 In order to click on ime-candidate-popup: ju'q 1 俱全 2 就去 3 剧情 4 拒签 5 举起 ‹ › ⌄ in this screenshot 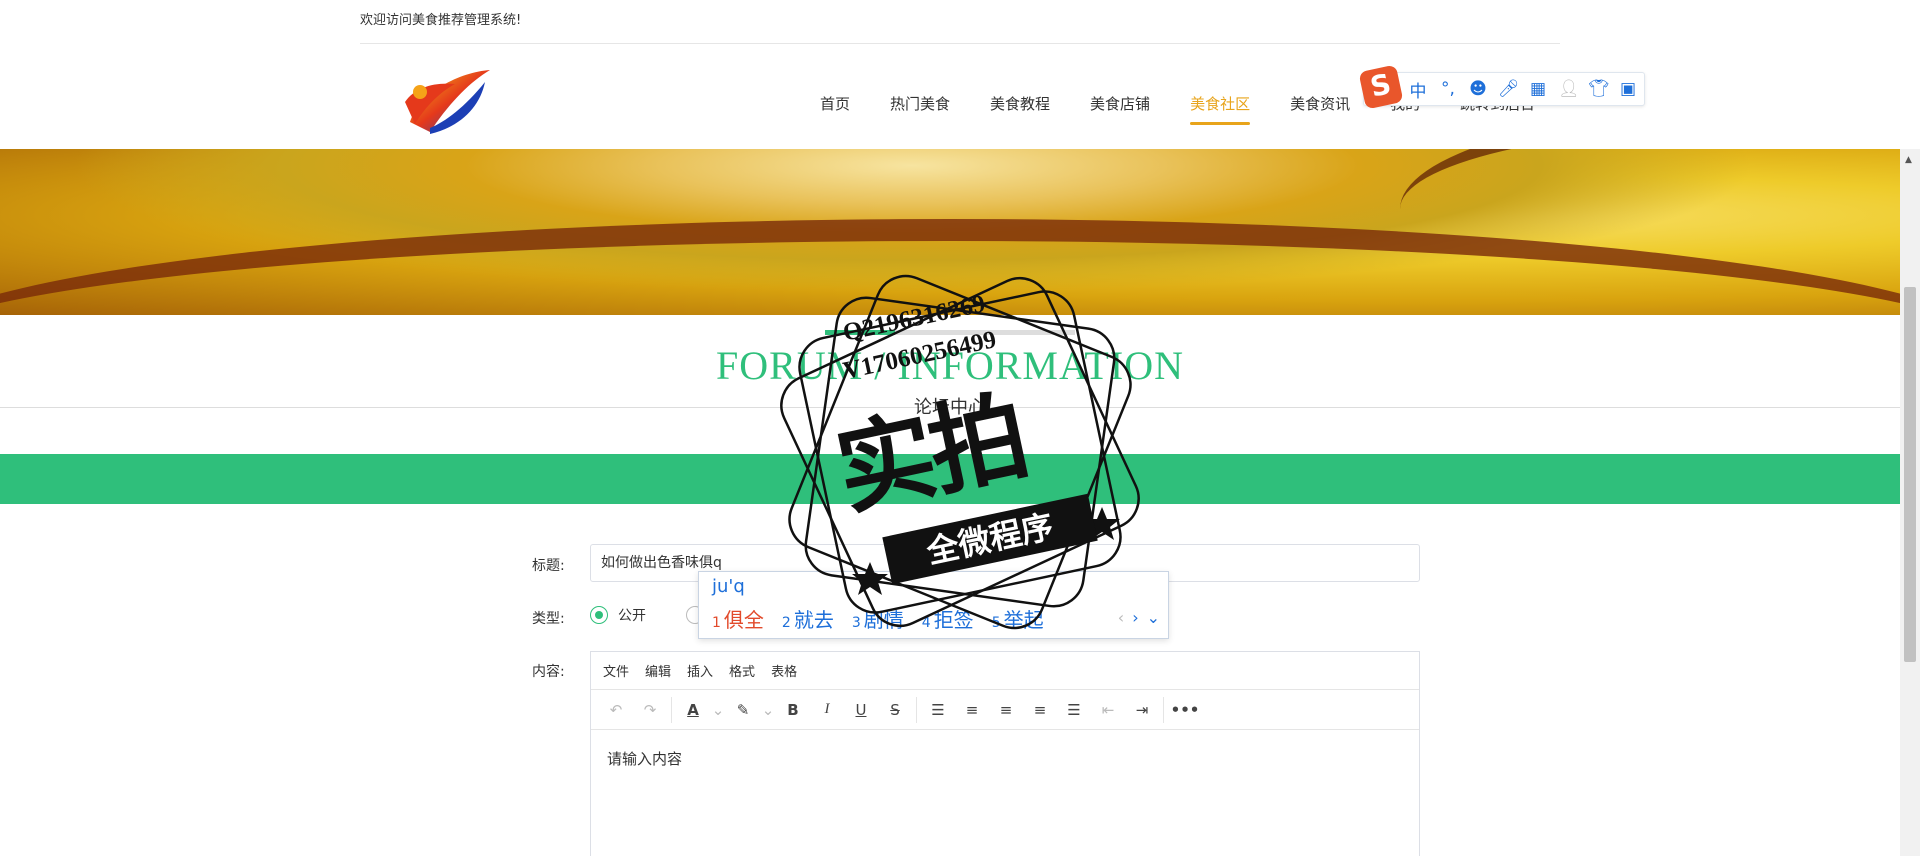, I will do `click(933, 605)`.